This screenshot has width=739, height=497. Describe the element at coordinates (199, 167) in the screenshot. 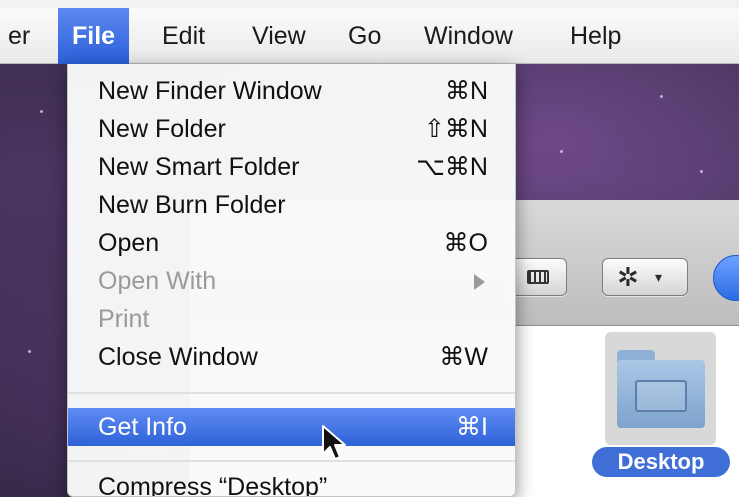

I see `menu-item-label: New Smart Folder` at that location.